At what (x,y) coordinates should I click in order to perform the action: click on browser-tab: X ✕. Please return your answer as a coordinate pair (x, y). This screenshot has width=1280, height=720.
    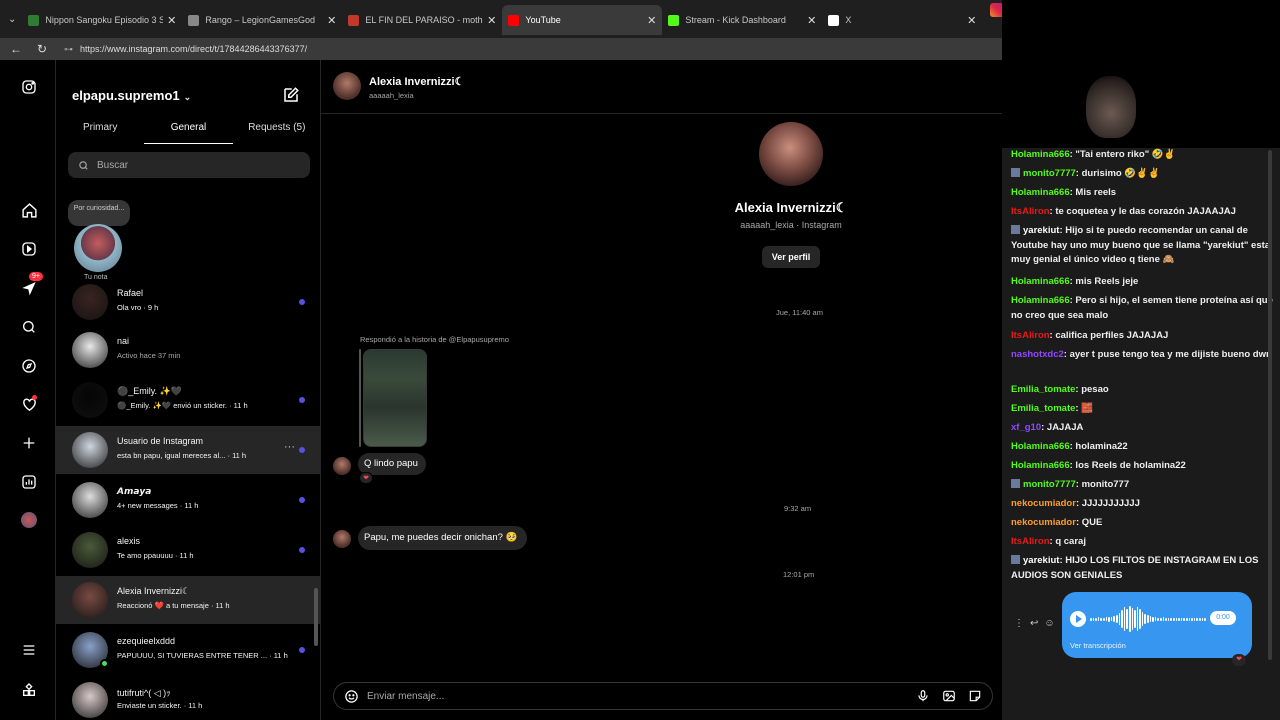
    Looking at the image, I should click on (902, 20).